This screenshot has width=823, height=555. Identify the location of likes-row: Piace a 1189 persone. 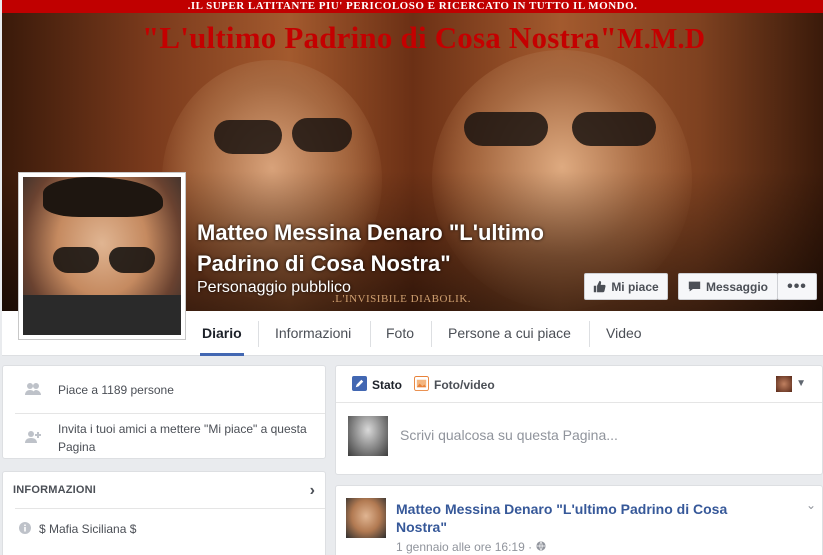
(164, 389).